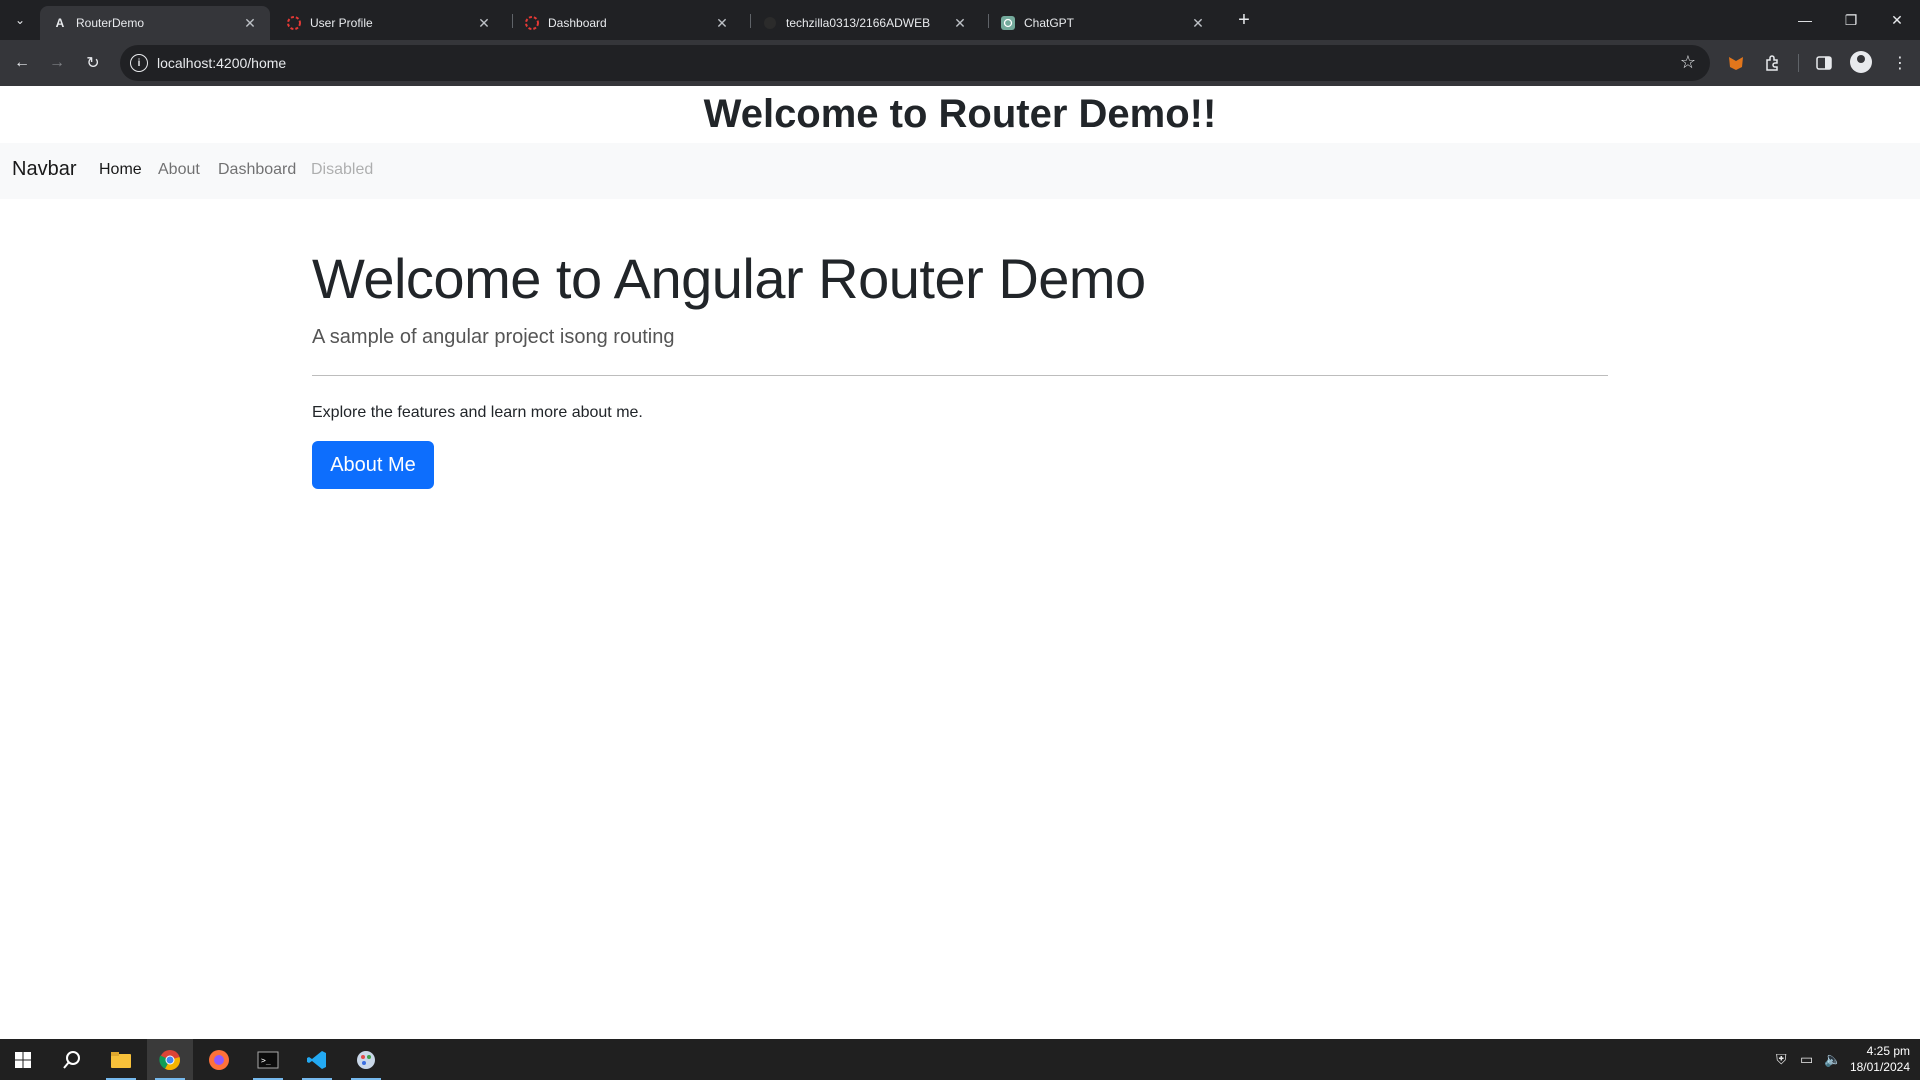 The width and height of the screenshot is (1920, 1080). Describe the element at coordinates (257, 170) in the screenshot. I see `nav-link-dashboard: Dashboard` at that location.